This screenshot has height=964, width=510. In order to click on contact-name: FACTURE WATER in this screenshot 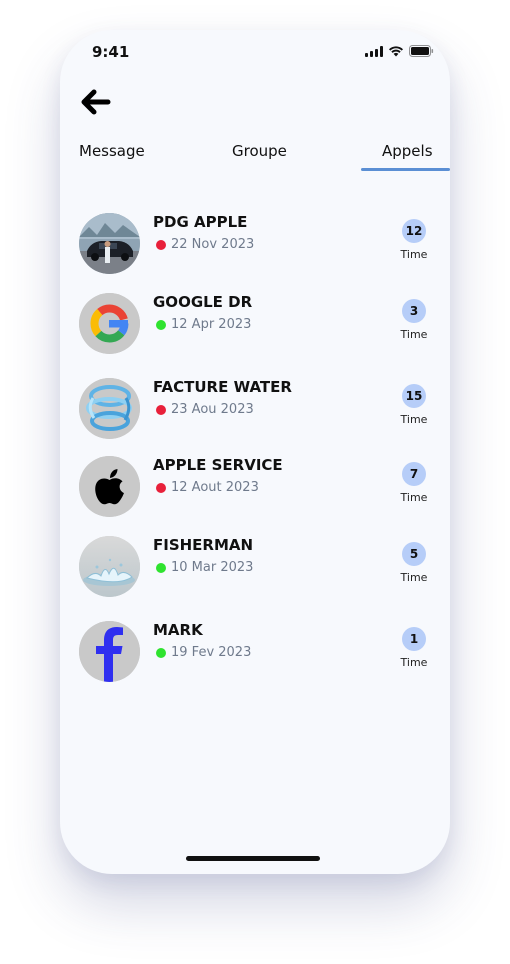, I will do `click(222, 387)`.